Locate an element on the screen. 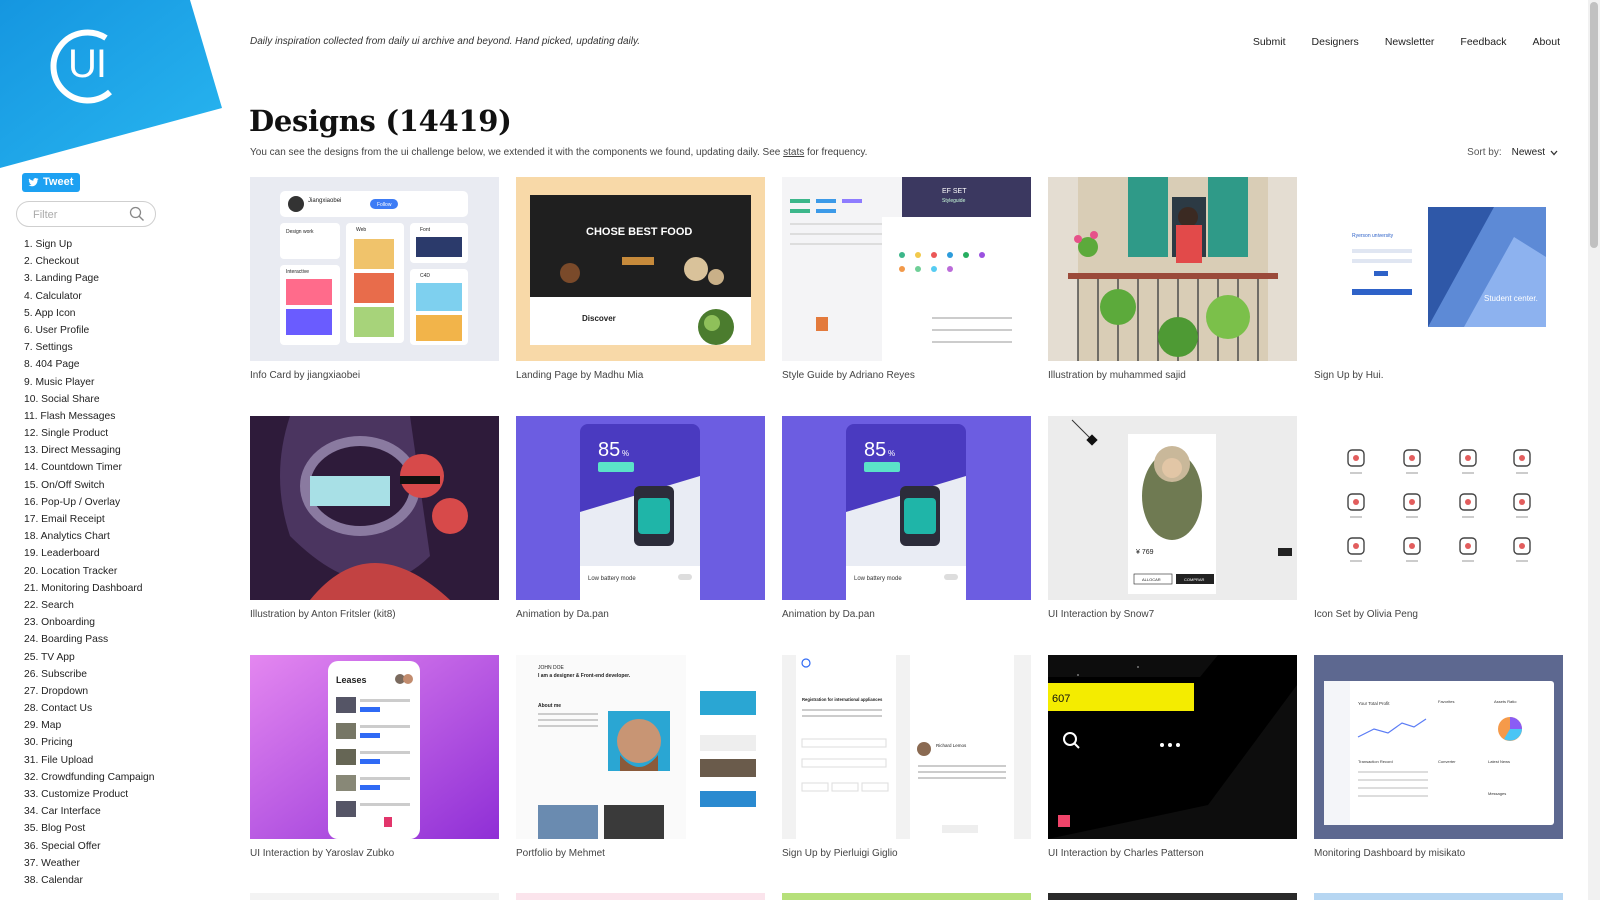 Image resolution: width=1600 pixels, height=900 pixels. site-logo: UI is located at coordinates (115, 85).